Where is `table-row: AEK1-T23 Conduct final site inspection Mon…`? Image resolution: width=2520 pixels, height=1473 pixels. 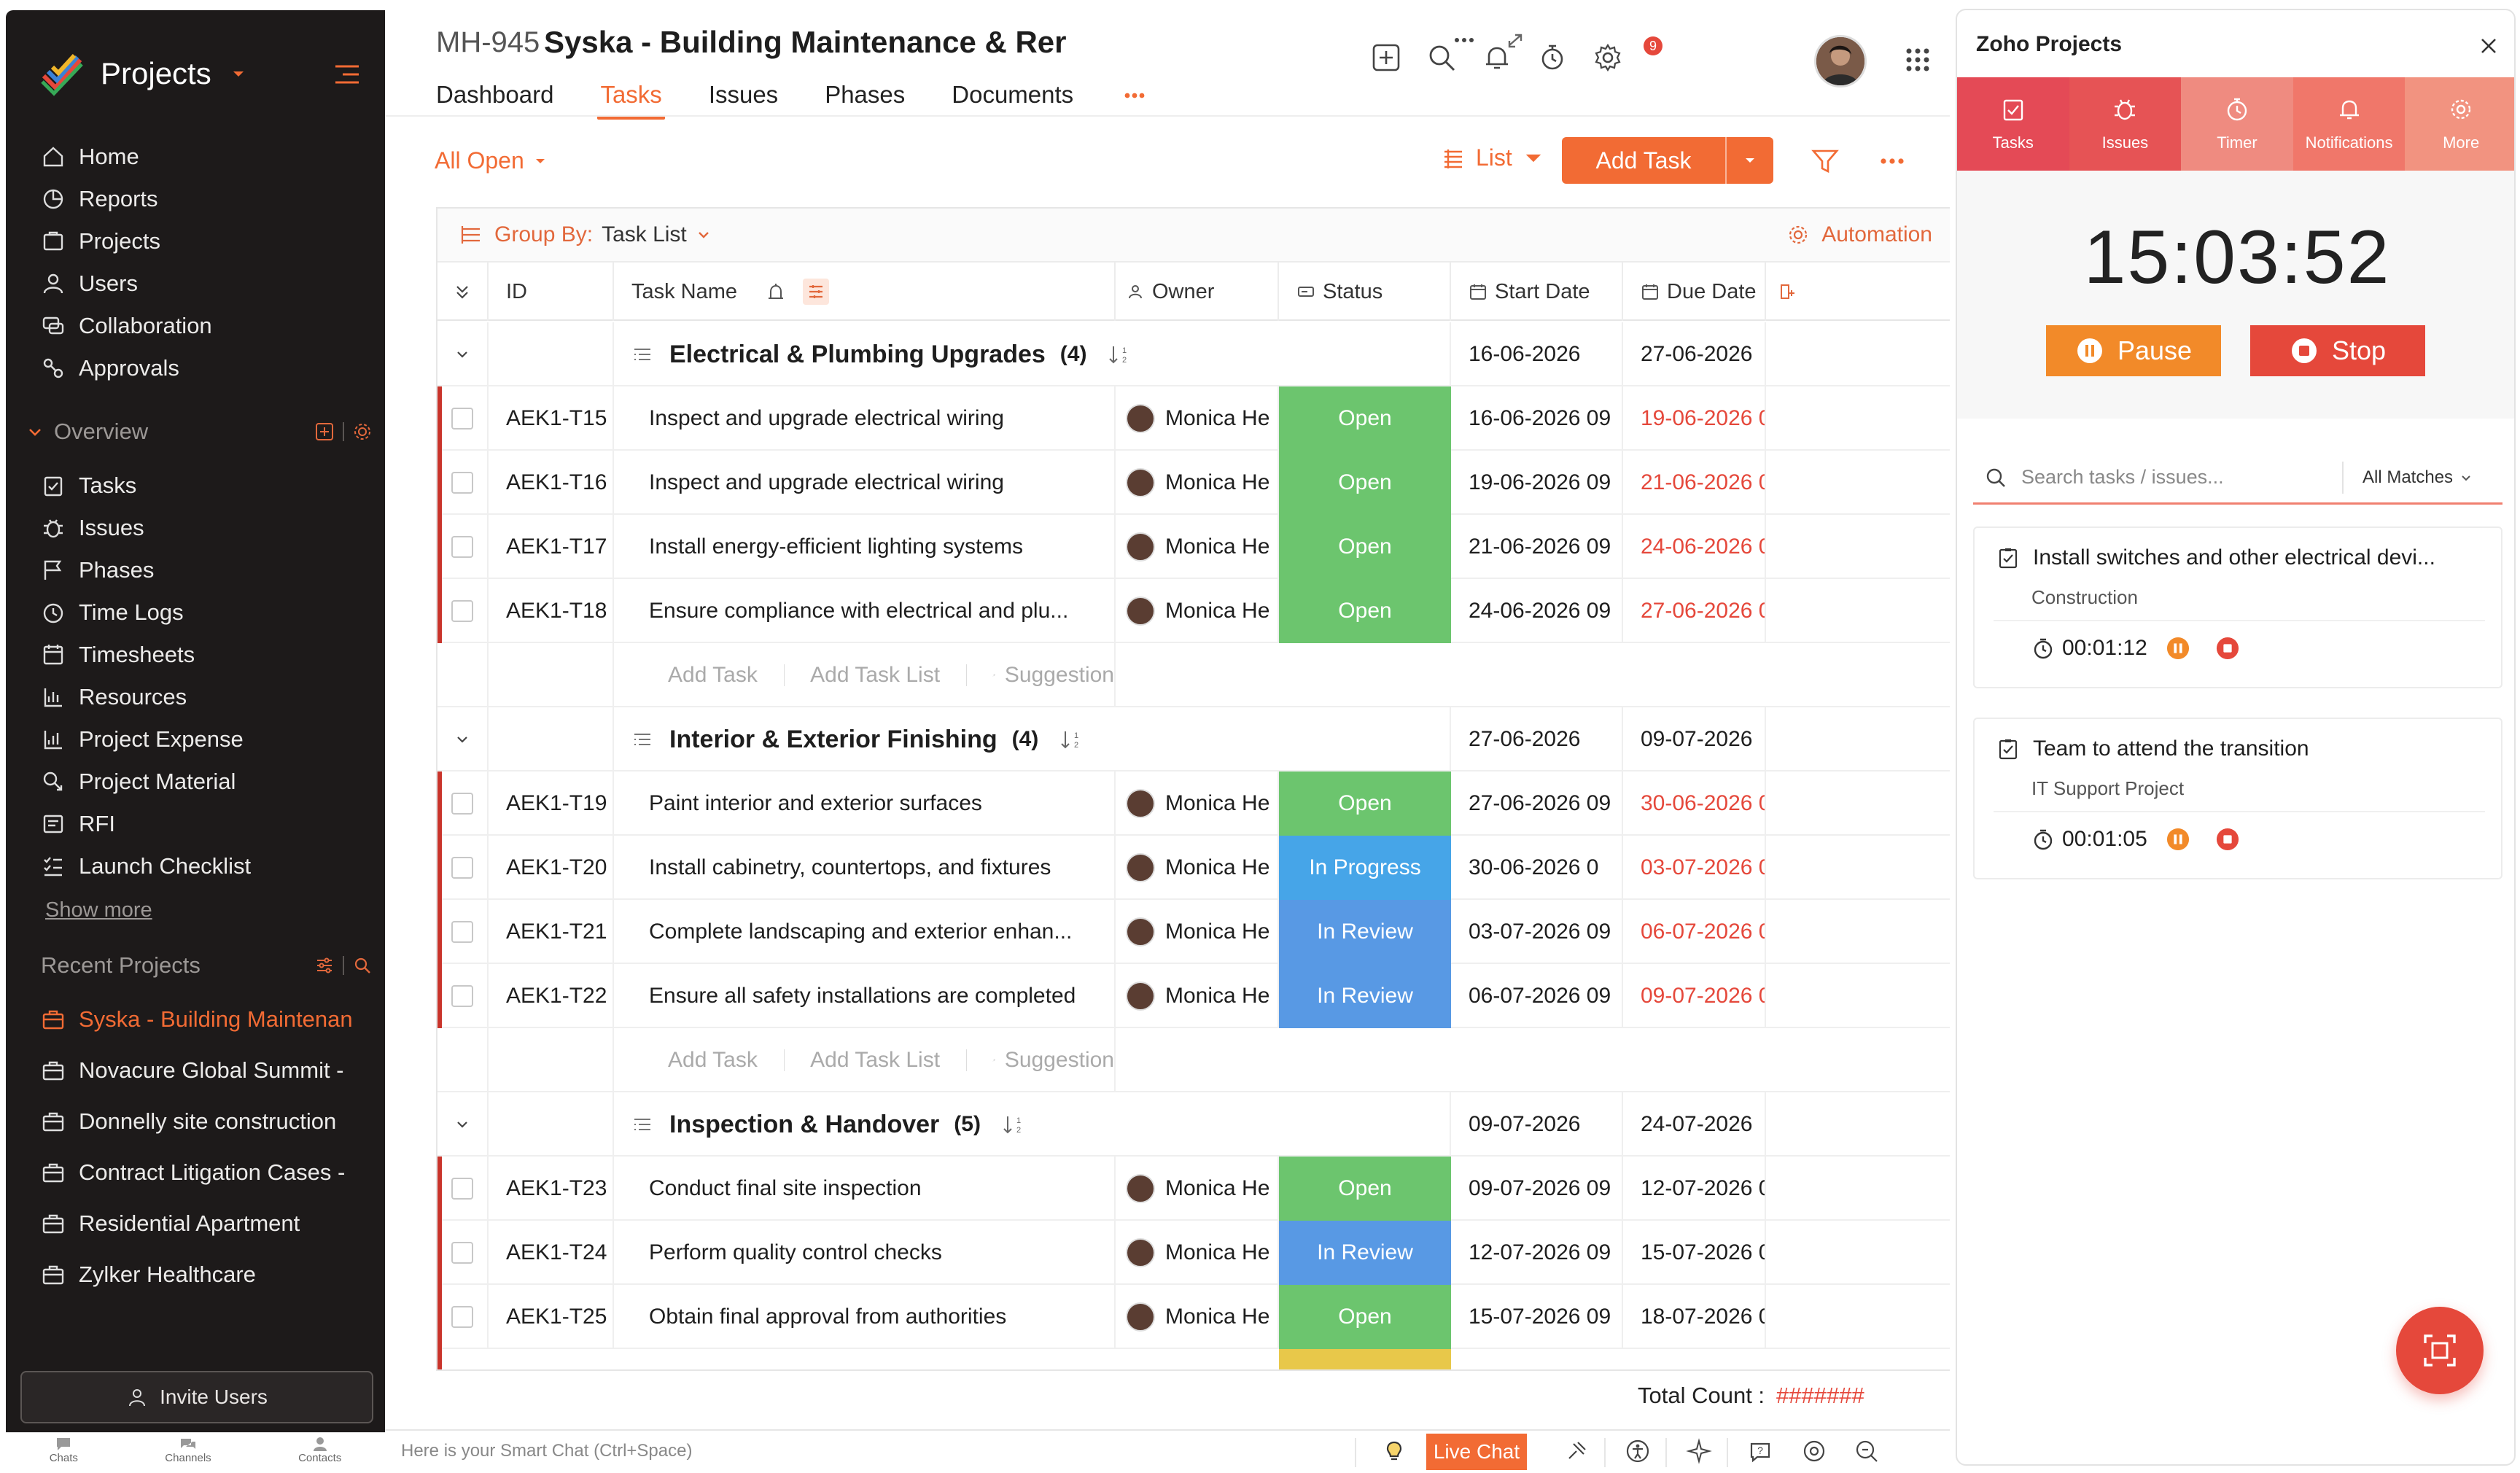 table-row: AEK1-T23 Conduct final site inspection Mon… is located at coordinates (1194, 1189).